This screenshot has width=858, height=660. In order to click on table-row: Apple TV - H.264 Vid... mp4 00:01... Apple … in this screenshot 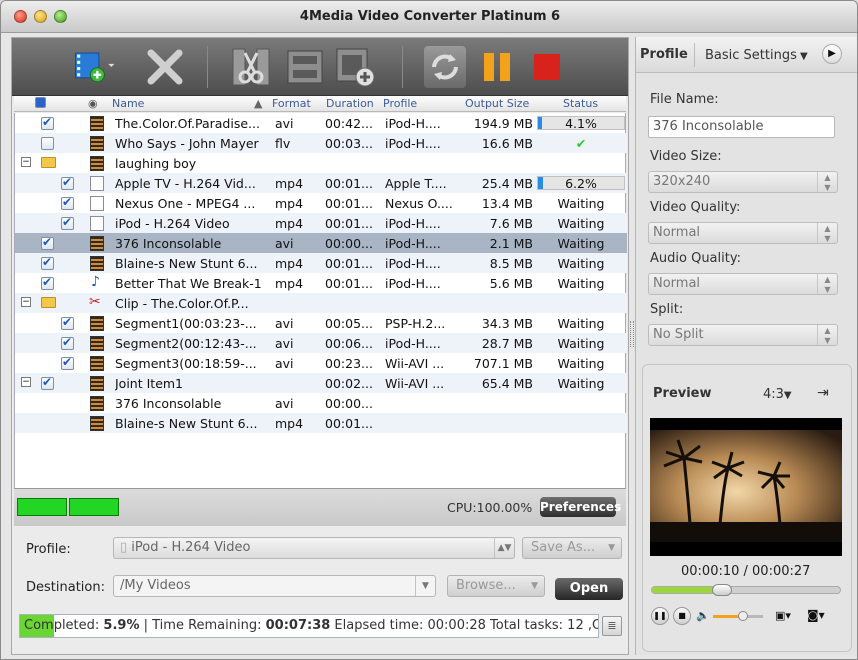, I will do `click(321, 183)`.